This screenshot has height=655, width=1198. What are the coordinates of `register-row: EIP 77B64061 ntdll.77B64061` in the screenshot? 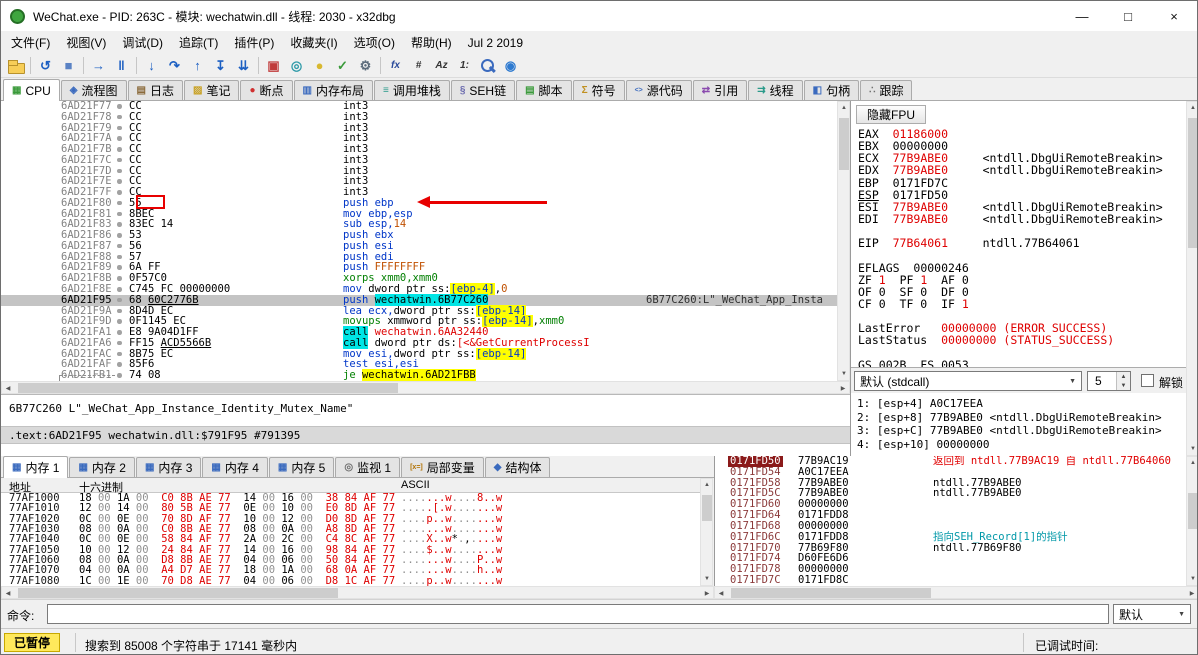 It's located at (1021, 243).